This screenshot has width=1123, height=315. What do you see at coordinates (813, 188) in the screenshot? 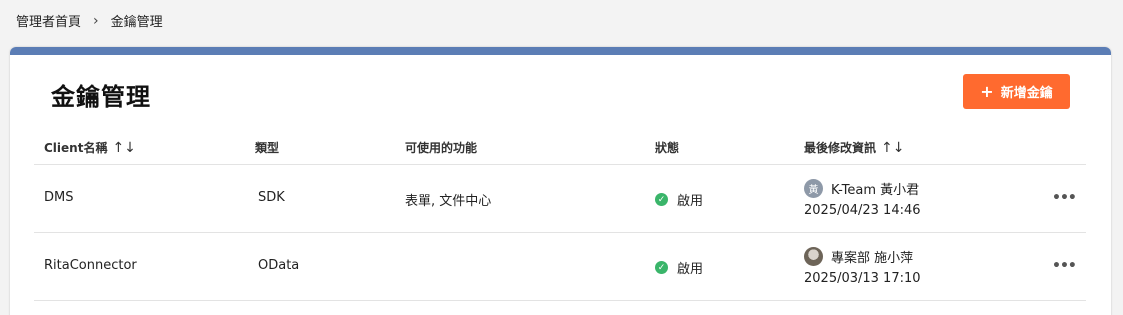
I see `avatar: 黃` at bounding box center [813, 188].